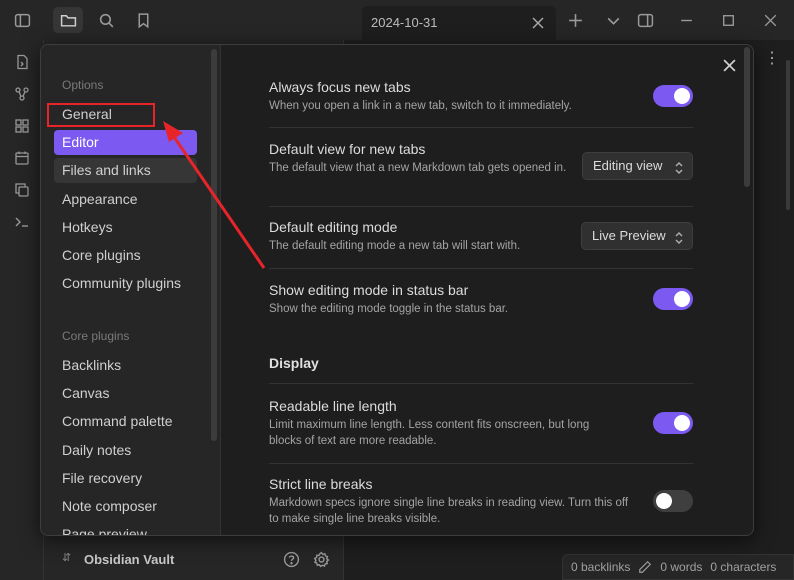 The width and height of the screenshot is (794, 580). Describe the element at coordinates (575, 20) in the screenshot. I see `new-tab-icon` at that location.